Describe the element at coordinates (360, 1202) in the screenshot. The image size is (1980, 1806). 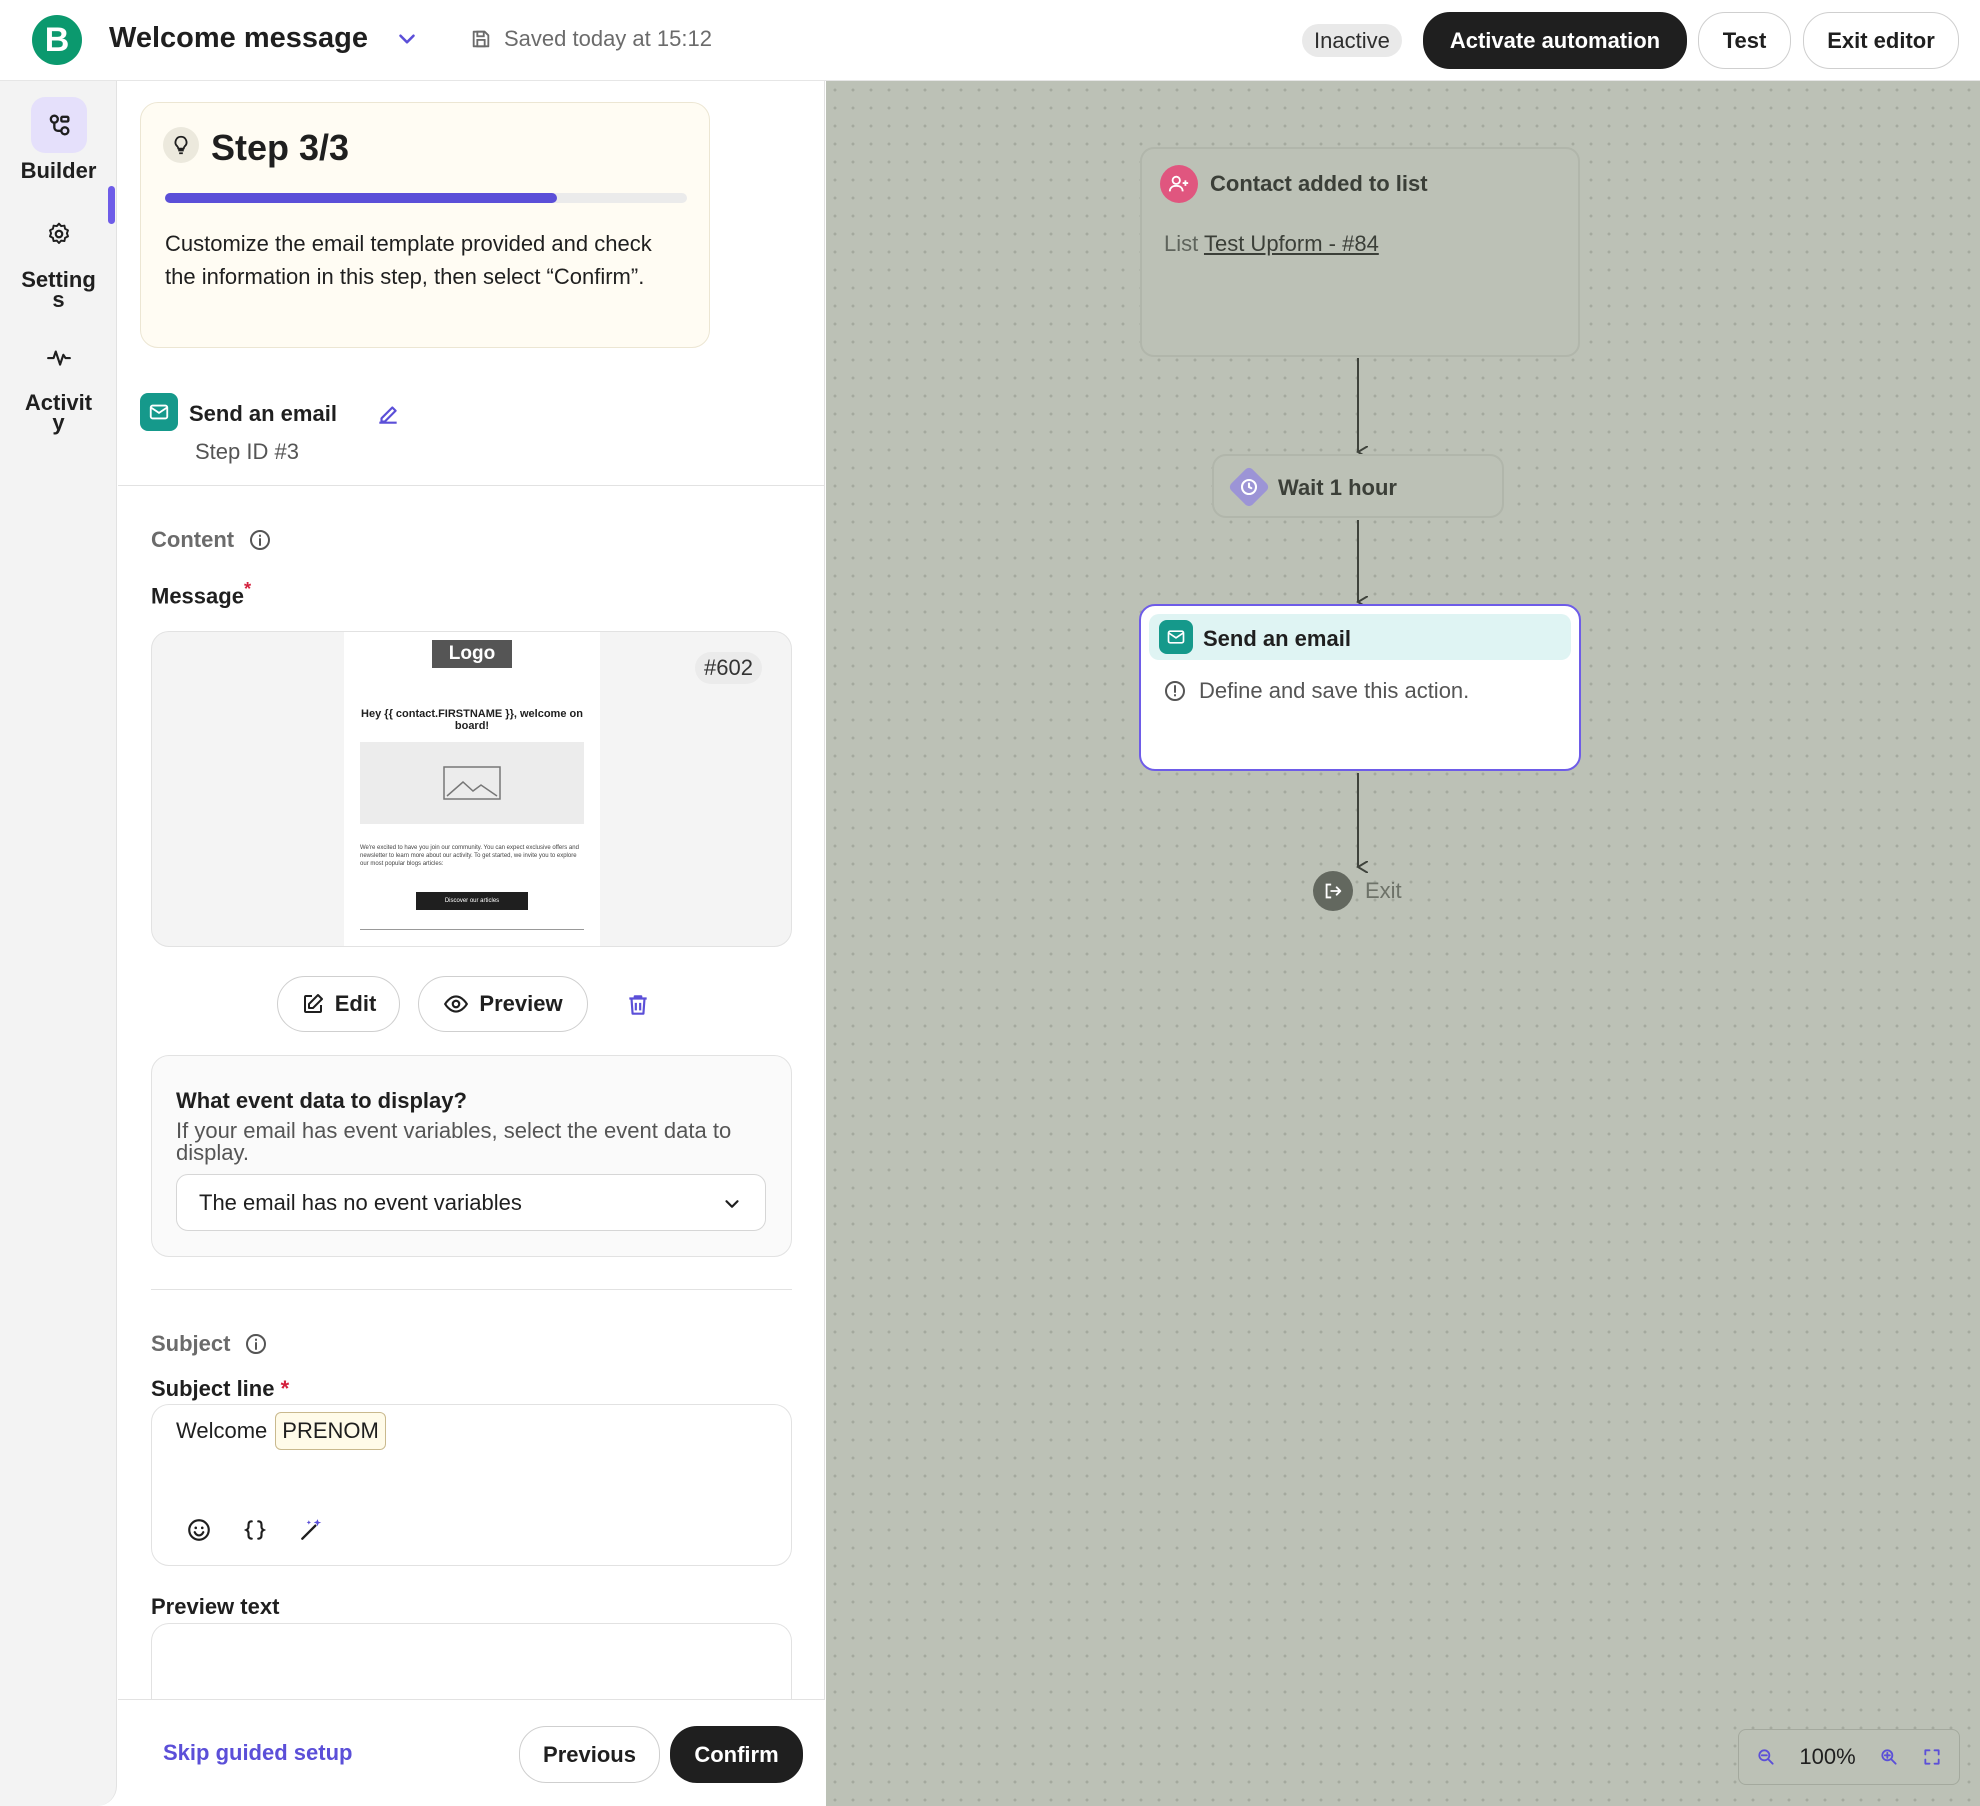
I see `event-data-selected: The email has no event variables` at that location.